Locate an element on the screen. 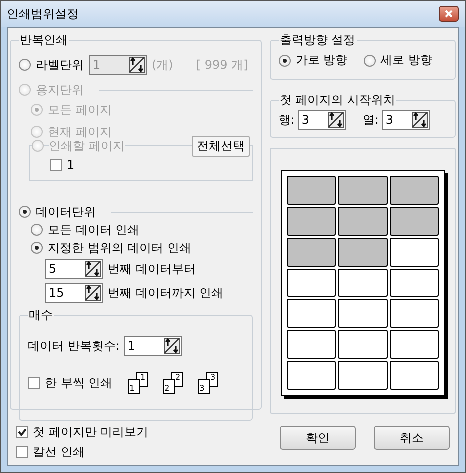  group-title: 반복인쇄 is located at coordinates (44, 40).